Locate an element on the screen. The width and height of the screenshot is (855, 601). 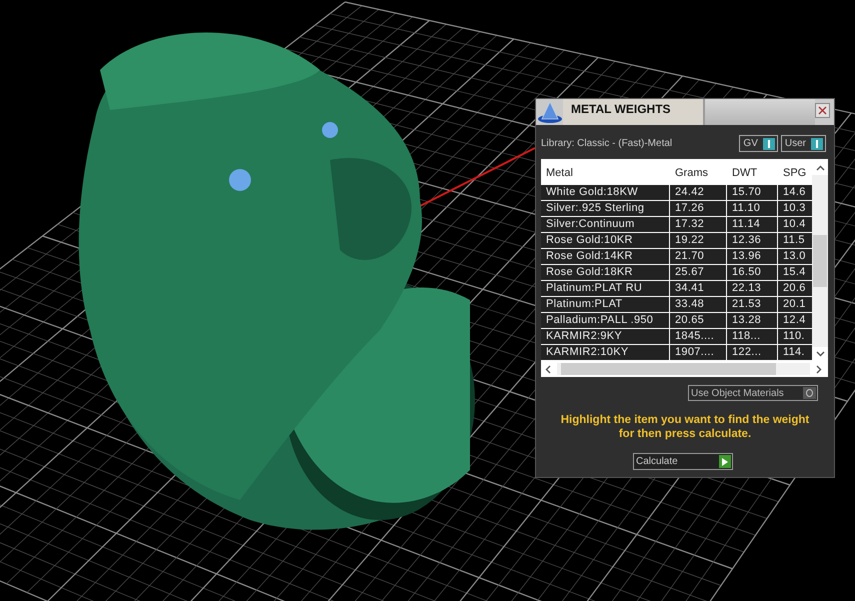
table-cell: KARMIR2:10KY is located at coordinates (605, 353).